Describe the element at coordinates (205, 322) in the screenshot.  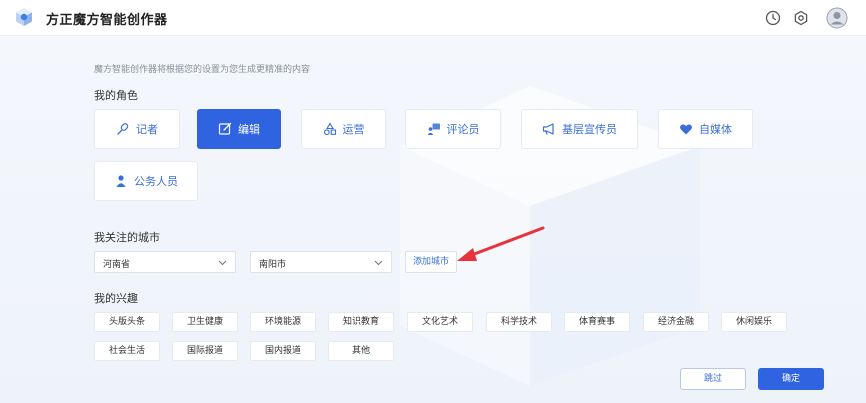
I see `interest-tag: 卫生健康` at that location.